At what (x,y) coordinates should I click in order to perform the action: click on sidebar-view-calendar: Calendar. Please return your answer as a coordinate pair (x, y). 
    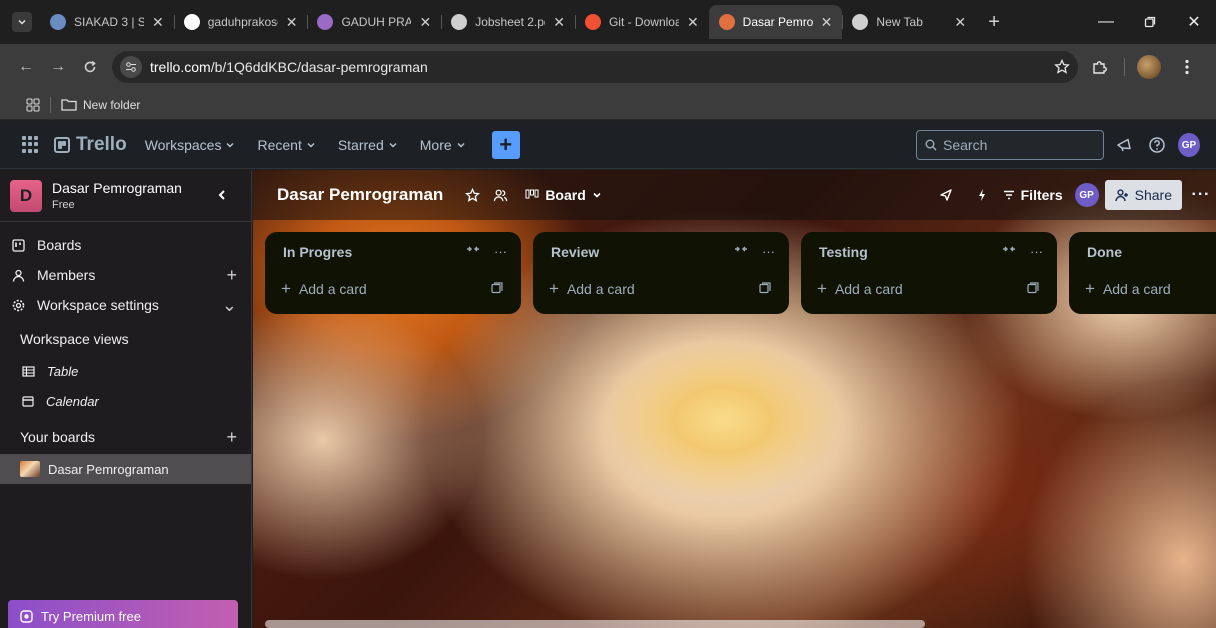
    Looking at the image, I should click on (125, 401).